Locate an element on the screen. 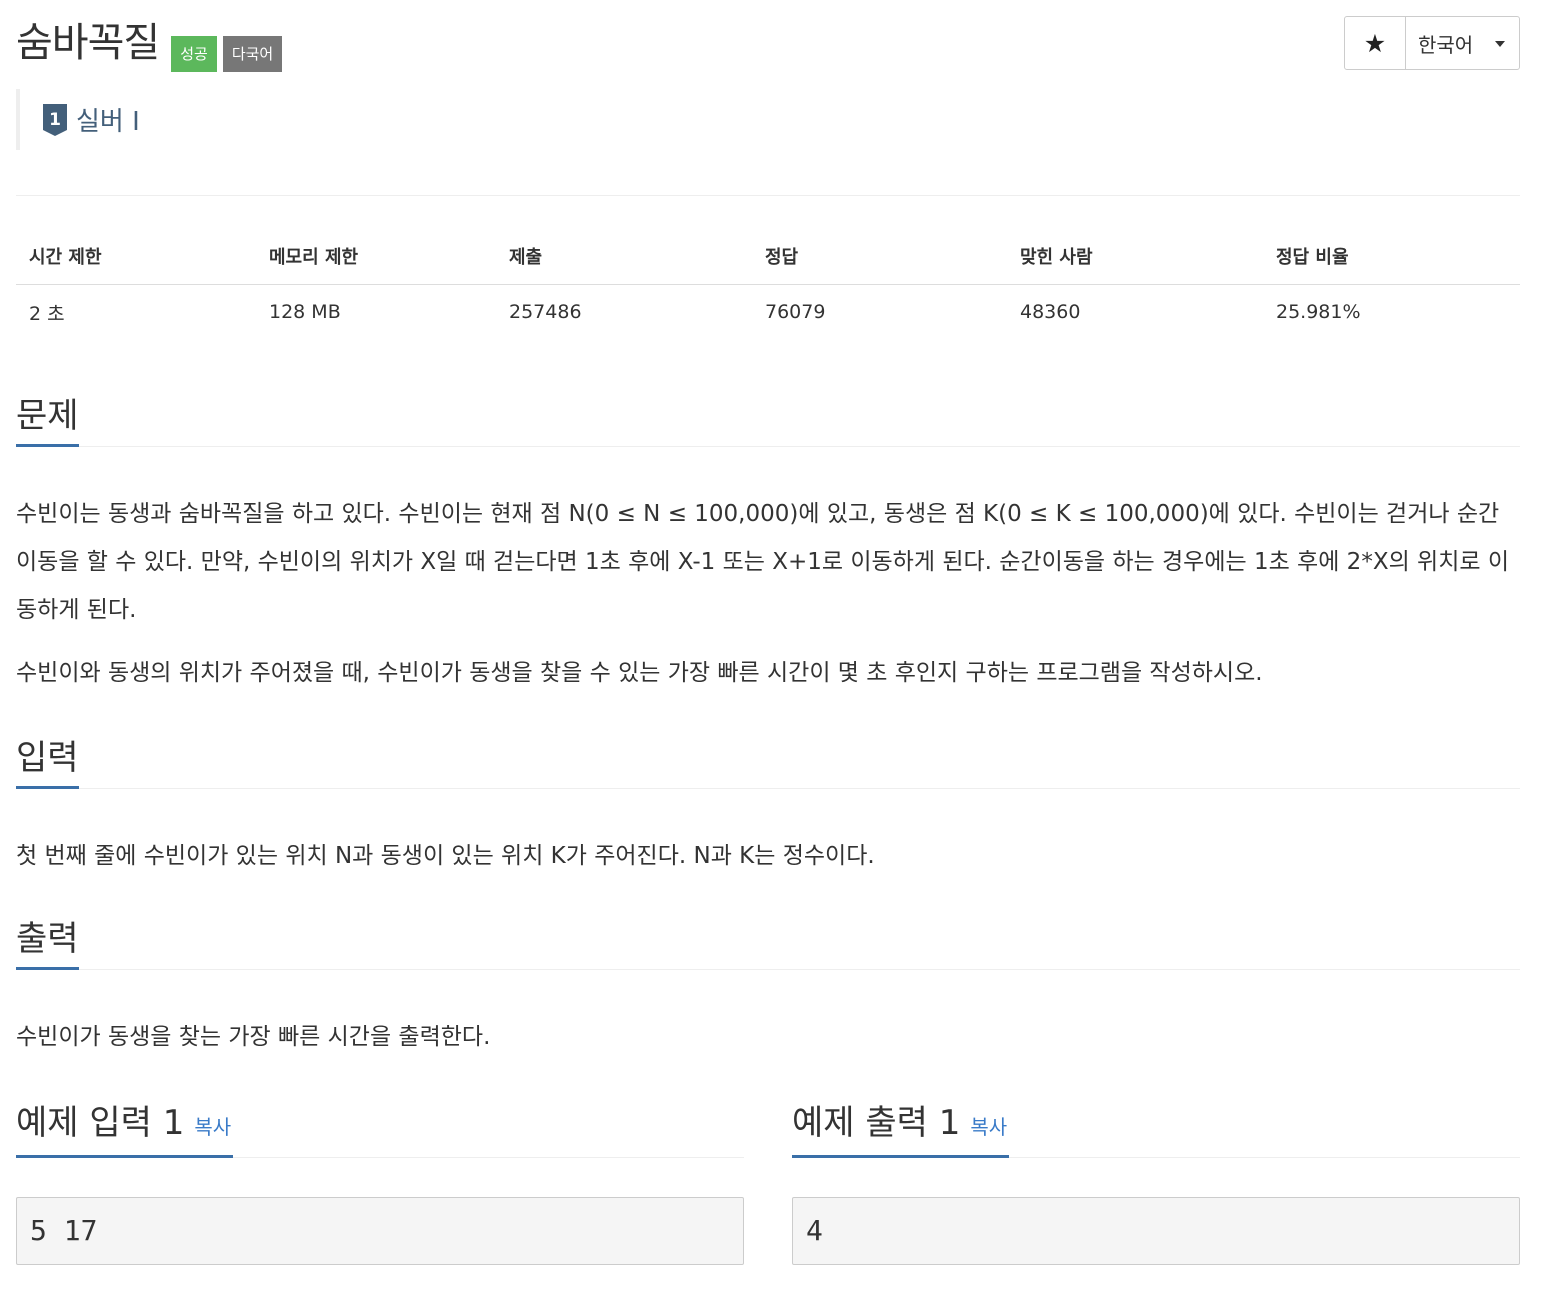 Image resolution: width=1542 pixels, height=1290 pixels. value-memory-limit: 128 MB is located at coordinates (305, 312).